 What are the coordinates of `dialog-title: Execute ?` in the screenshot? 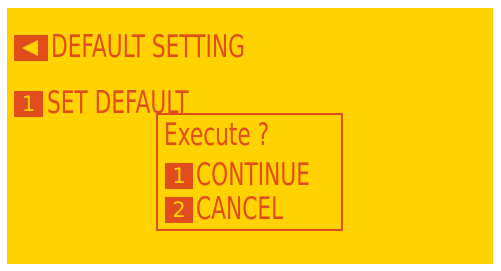 It's located at (217, 135).